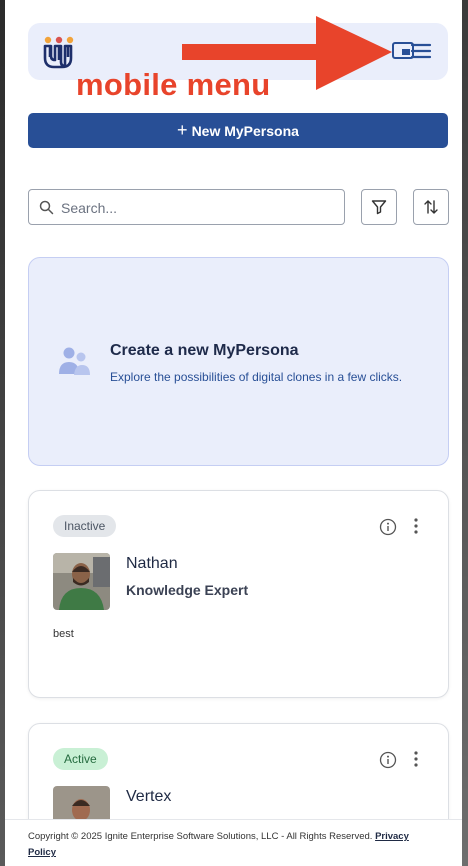 This screenshot has width=468, height=866. What do you see at coordinates (182, 129) in the screenshot?
I see `plus-icon: +` at bounding box center [182, 129].